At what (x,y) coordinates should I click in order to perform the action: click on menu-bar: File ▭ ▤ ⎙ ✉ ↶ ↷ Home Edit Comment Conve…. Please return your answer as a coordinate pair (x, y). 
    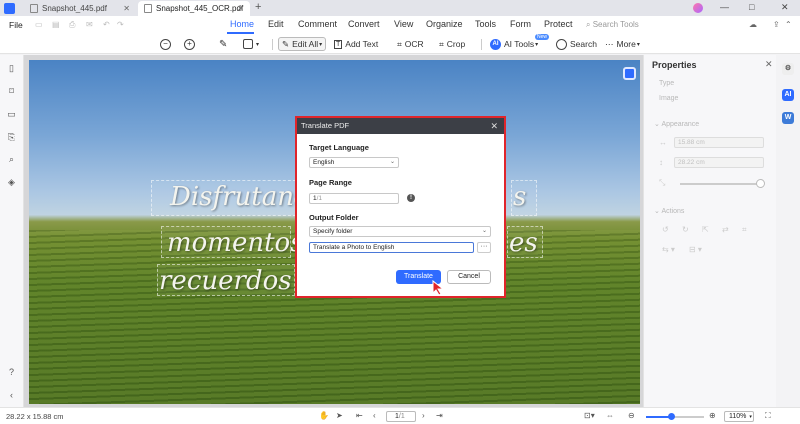
    Looking at the image, I should click on (400, 25).